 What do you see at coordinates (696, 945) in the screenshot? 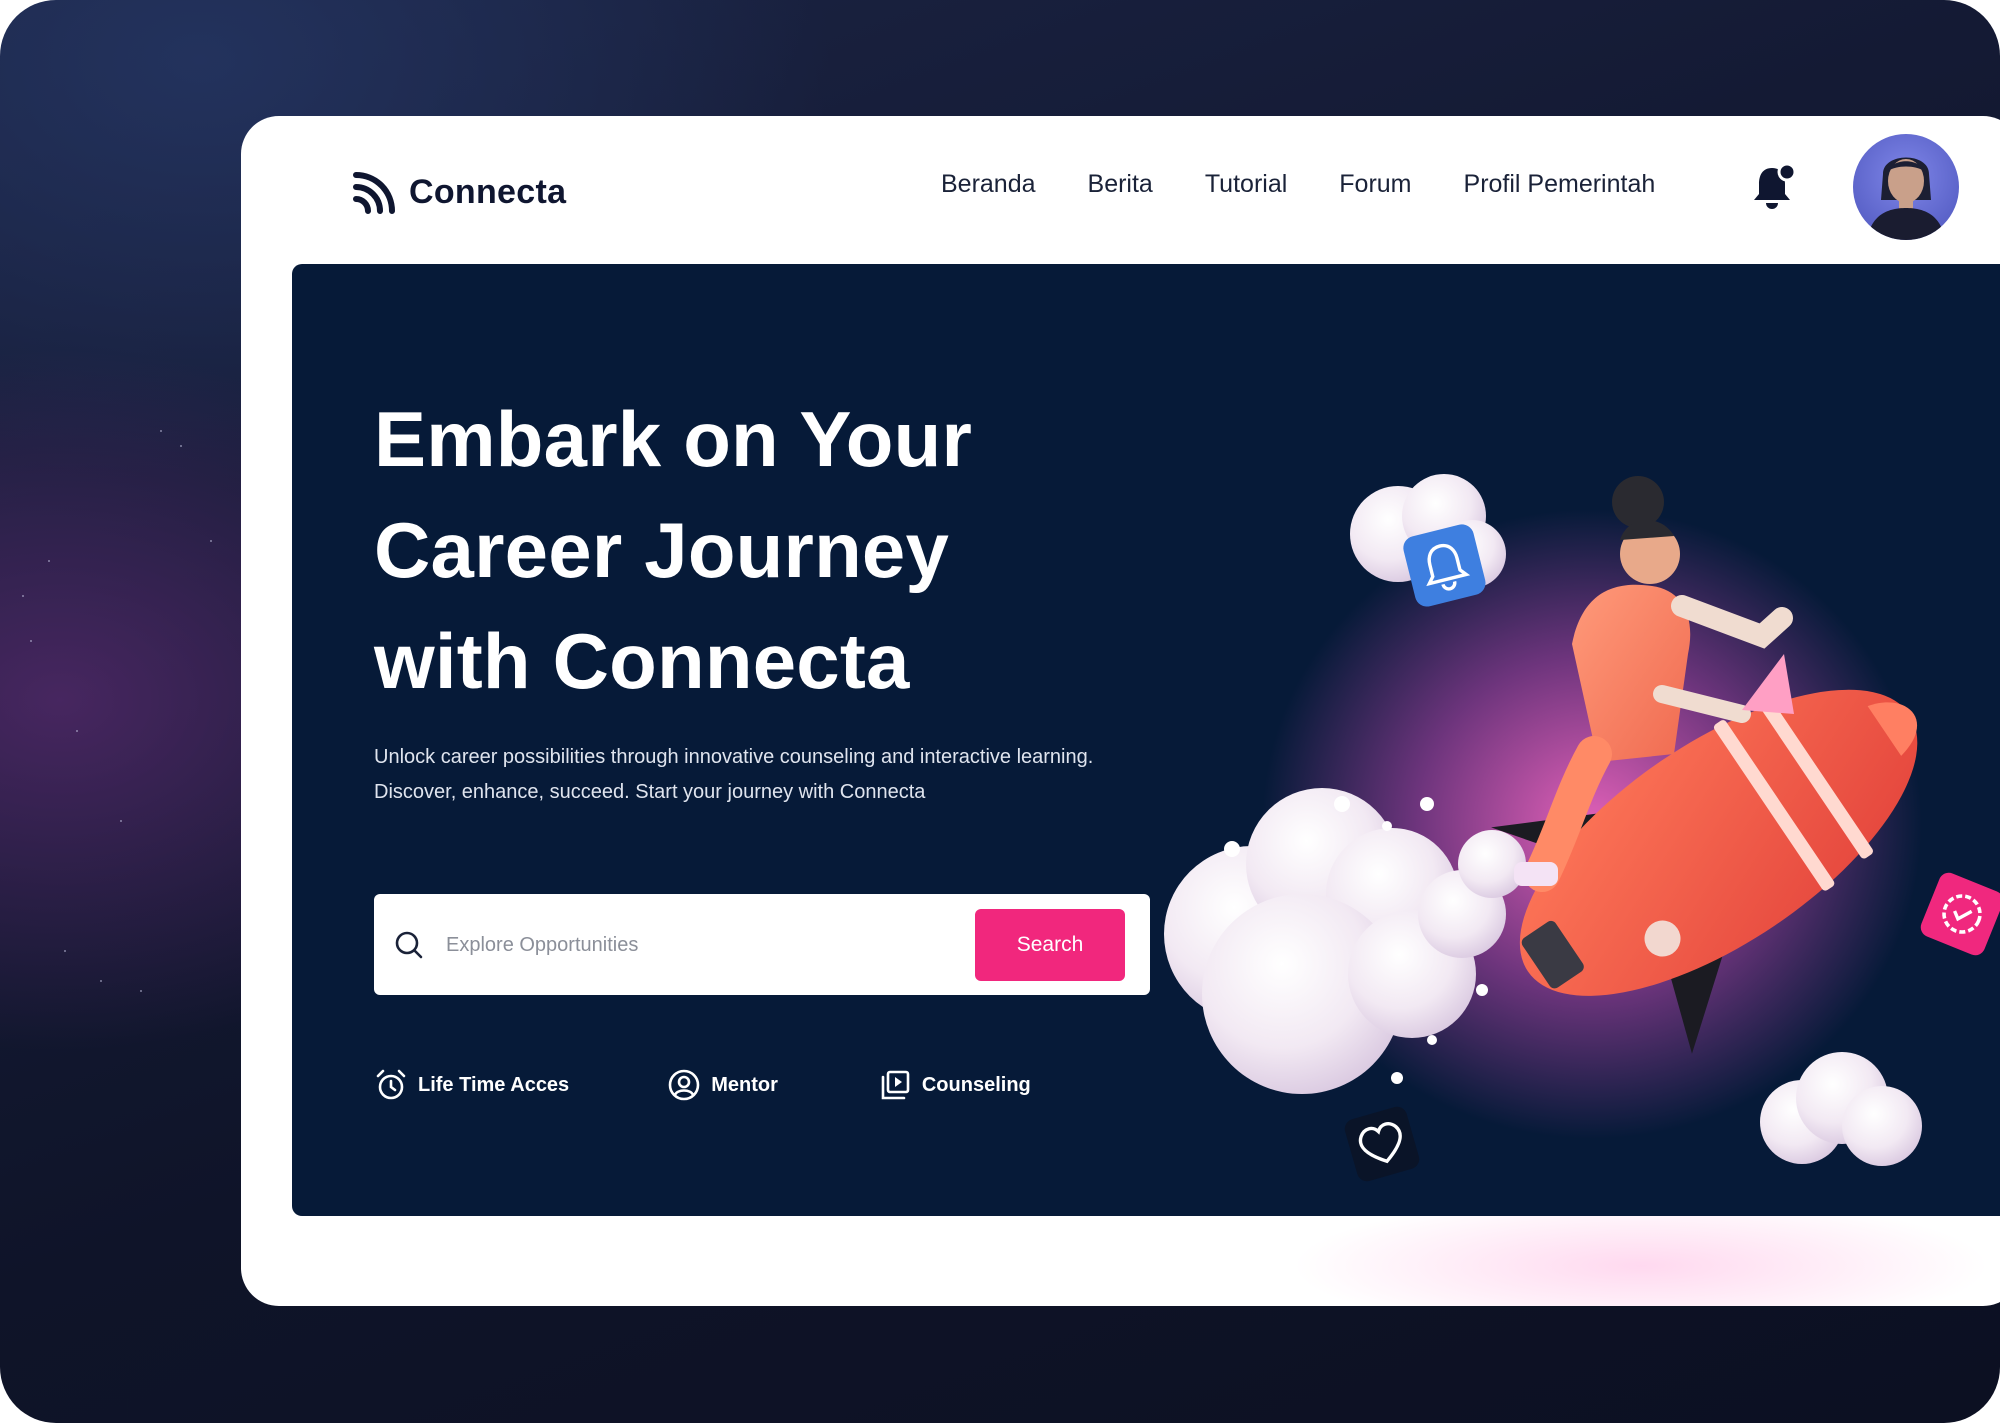
I see `search-input` at bounding box center [696, 945].